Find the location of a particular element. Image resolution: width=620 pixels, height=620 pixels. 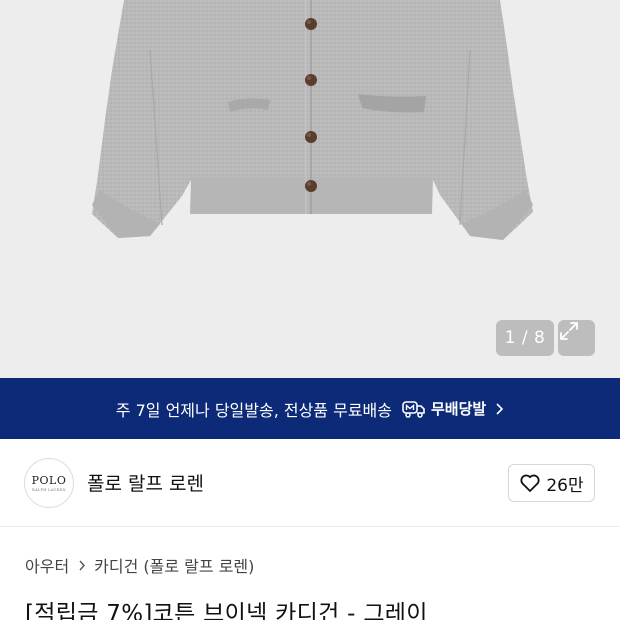

shipping-banner: 주 7일 언제나 당일발송, 전상품 무료배송 무배당발 is located at coordinates (310, 408).